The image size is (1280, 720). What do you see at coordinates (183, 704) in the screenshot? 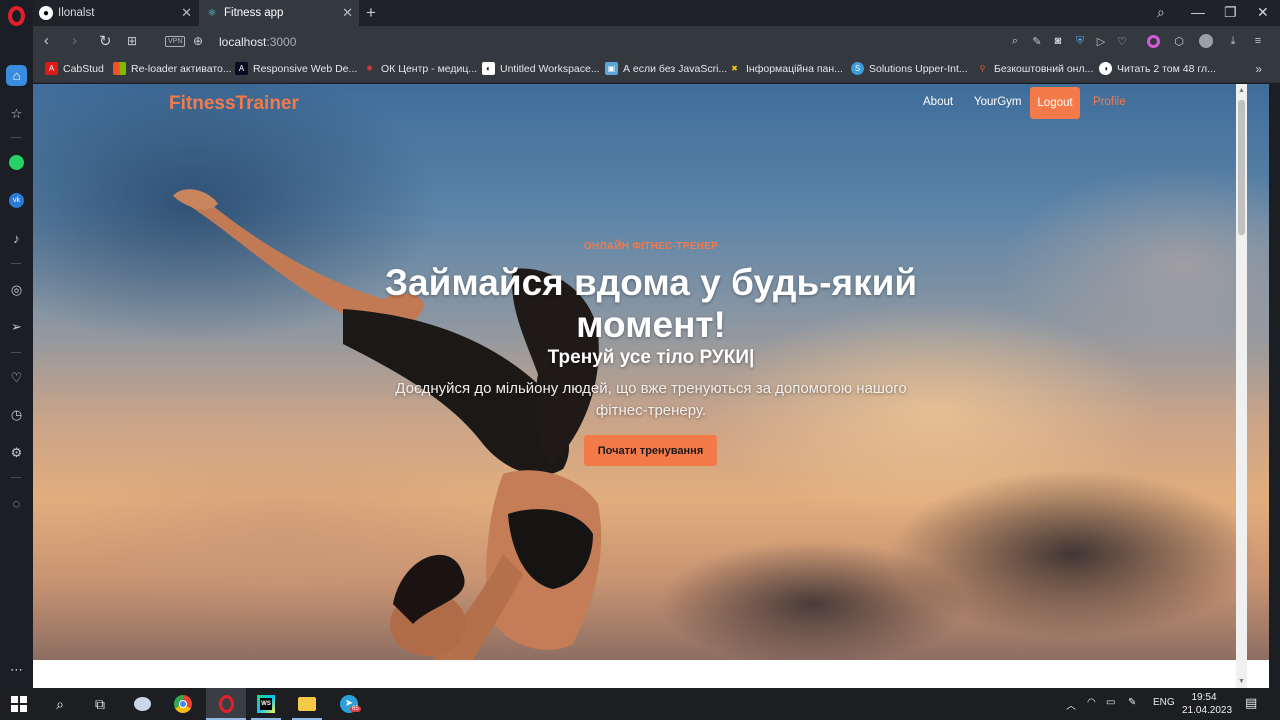
I see `chrome-icon` at bounding box center [183, 704].